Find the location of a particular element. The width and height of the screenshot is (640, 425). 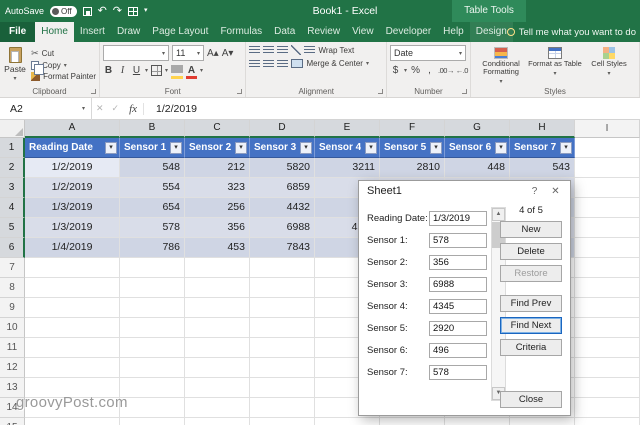

dialog-button-new: New is located at coordinates (531, 229).